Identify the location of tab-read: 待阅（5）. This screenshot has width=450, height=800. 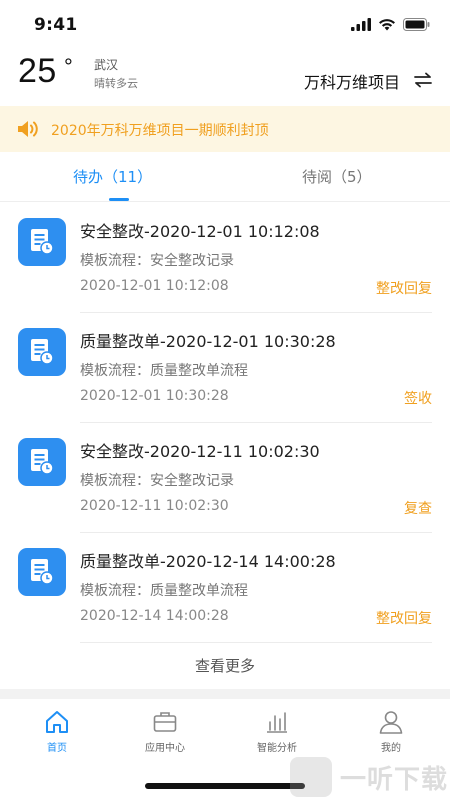
(337, 176).